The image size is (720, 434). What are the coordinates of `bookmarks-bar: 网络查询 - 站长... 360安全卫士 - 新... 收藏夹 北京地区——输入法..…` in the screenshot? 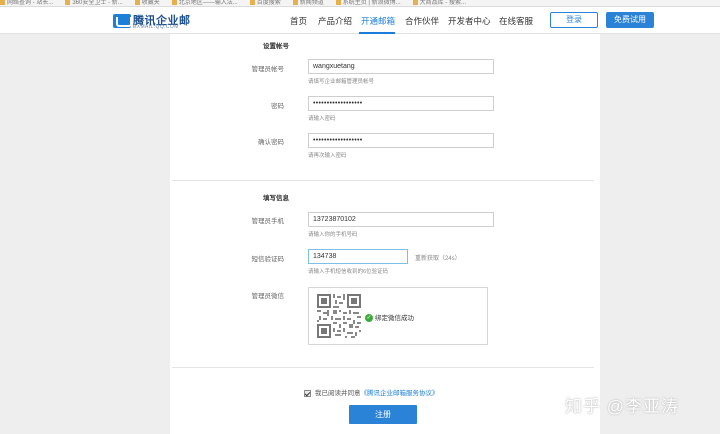 It's located at (360, 3).